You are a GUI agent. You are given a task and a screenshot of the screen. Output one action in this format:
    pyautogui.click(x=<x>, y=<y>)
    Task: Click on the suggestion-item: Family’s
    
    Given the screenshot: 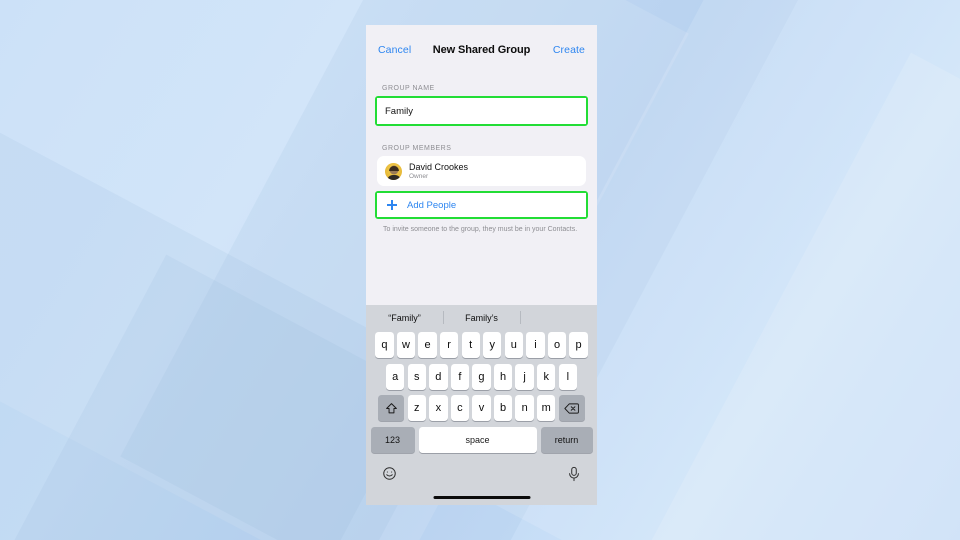 What is the action you would take?
    pyautogui.click(x=481, y=317)
    